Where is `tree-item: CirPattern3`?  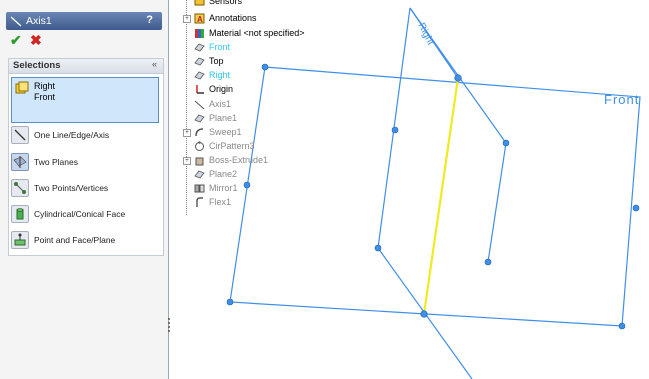
tree-item: CirPattern3 is located at coordinates (273, 146).